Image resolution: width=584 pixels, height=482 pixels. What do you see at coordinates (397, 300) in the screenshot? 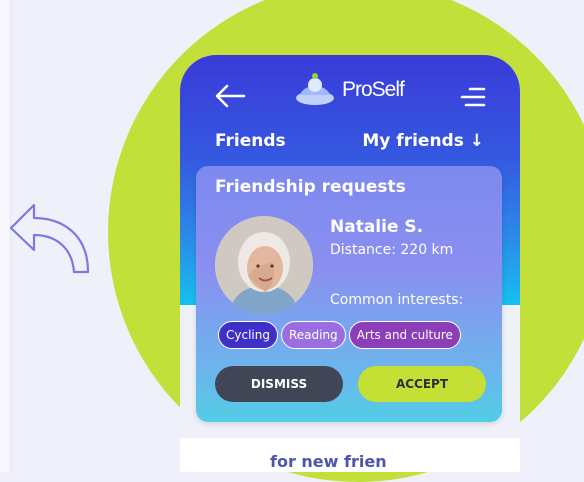
I see `common-interests-label: Common interests:` at bounding box center [397, 300].